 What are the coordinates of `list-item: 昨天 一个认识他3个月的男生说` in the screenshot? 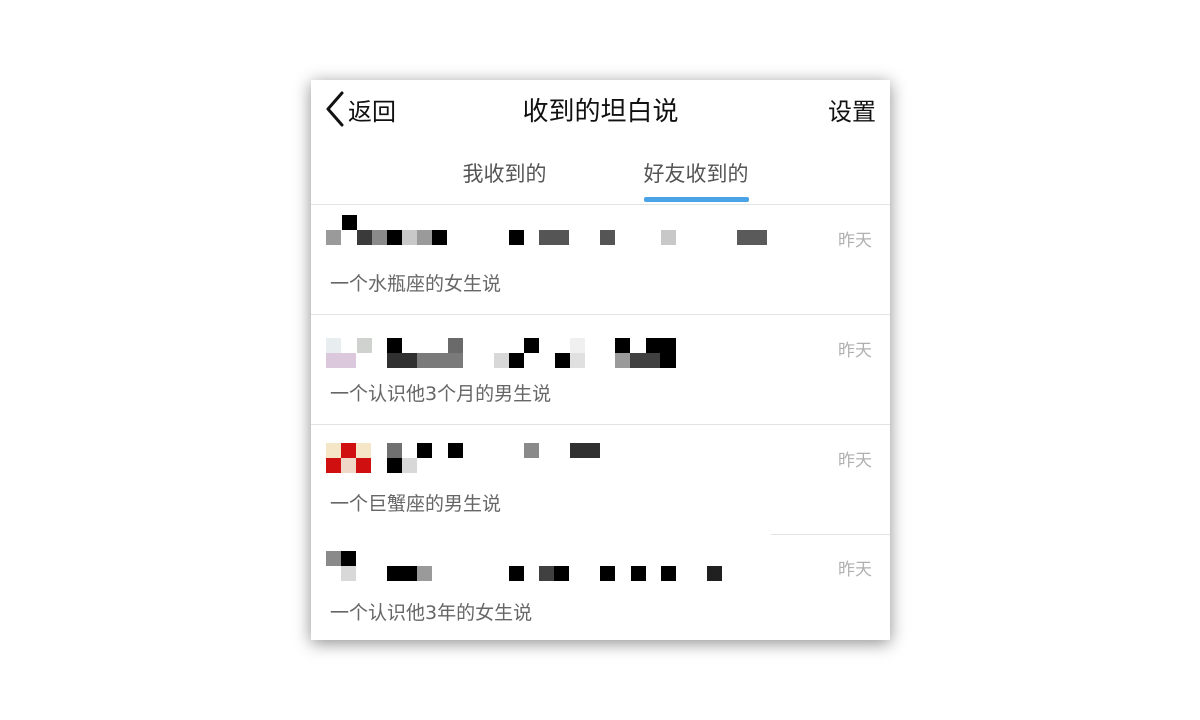 It's located at (600, 370).